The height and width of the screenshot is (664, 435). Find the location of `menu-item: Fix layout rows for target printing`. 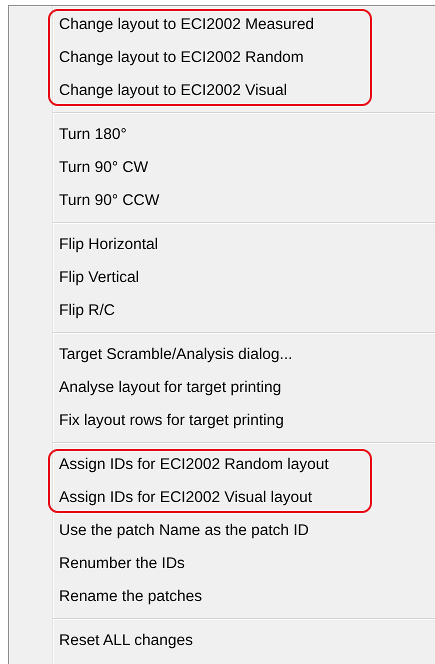

menu-item: Fix layout rows for target printing is located at coordinates (216, 420).